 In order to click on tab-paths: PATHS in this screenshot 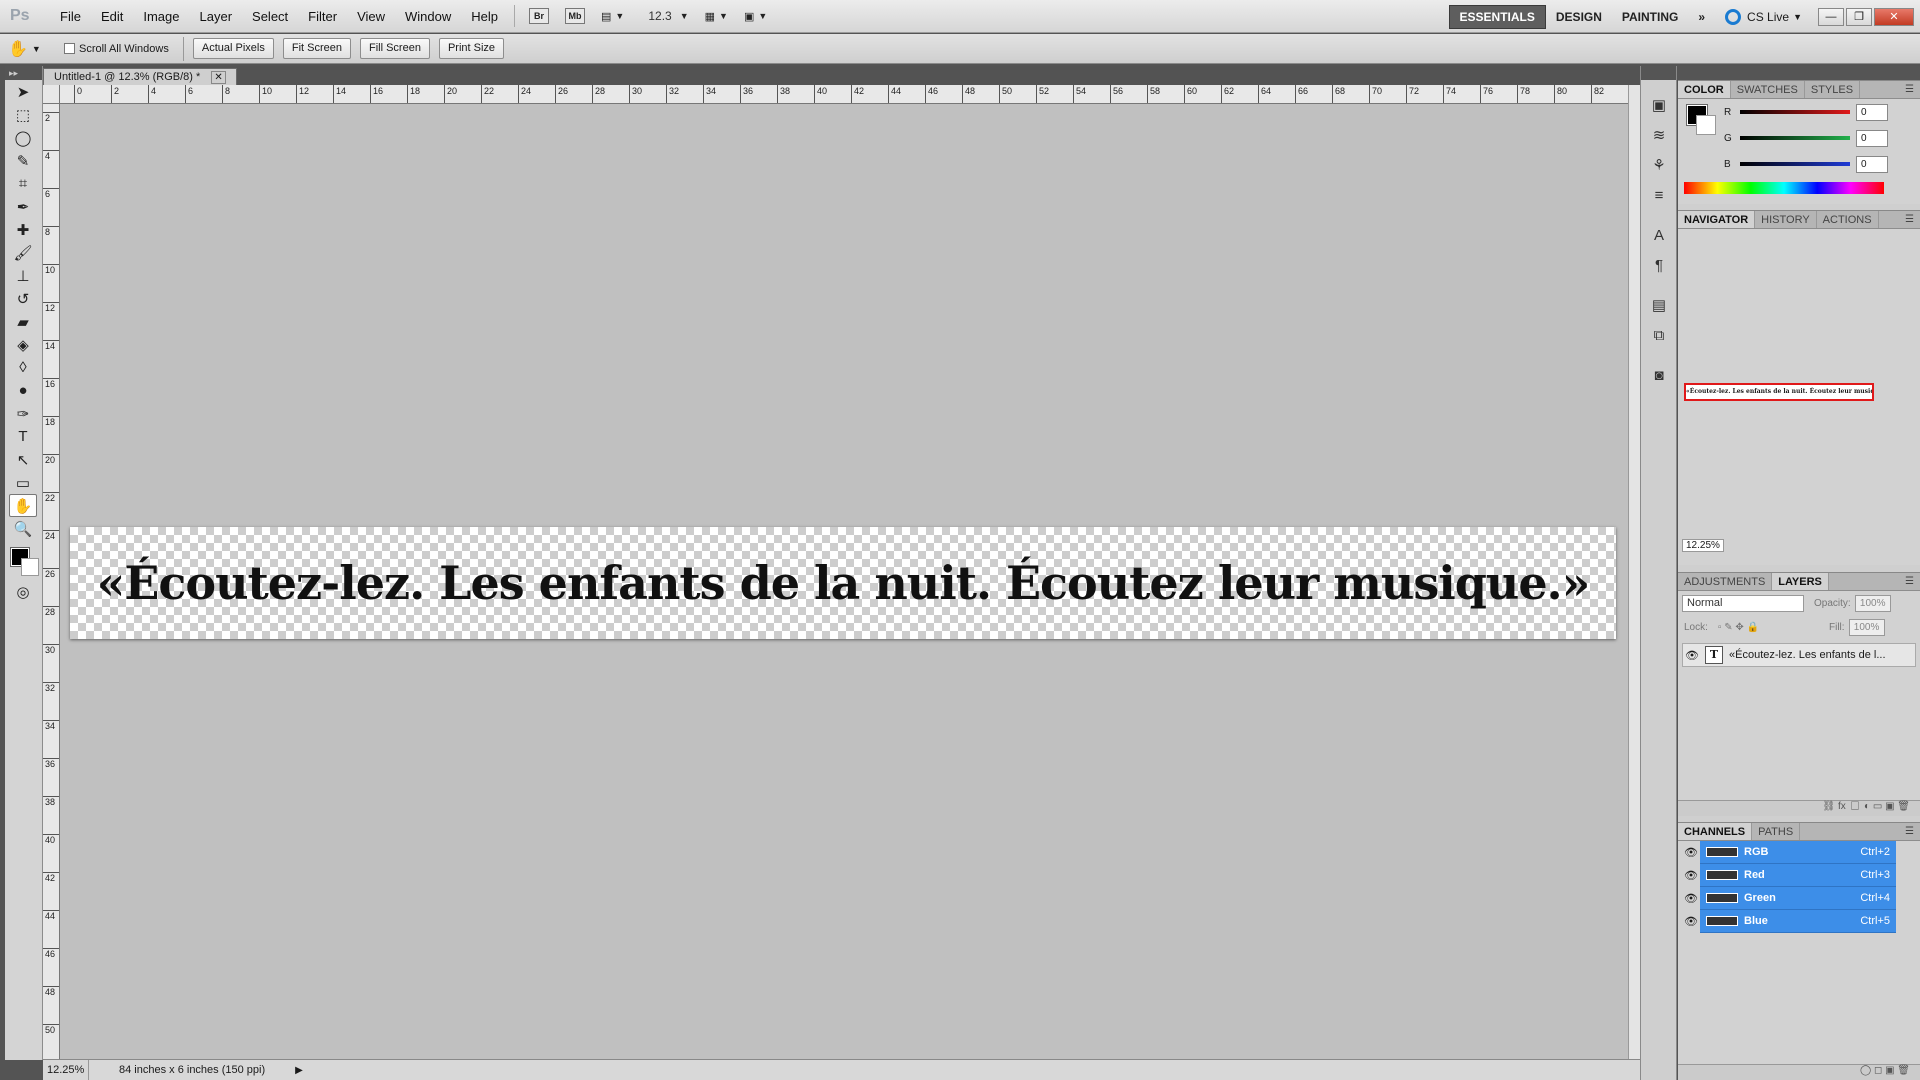, I will do `click(1776, 831)`.